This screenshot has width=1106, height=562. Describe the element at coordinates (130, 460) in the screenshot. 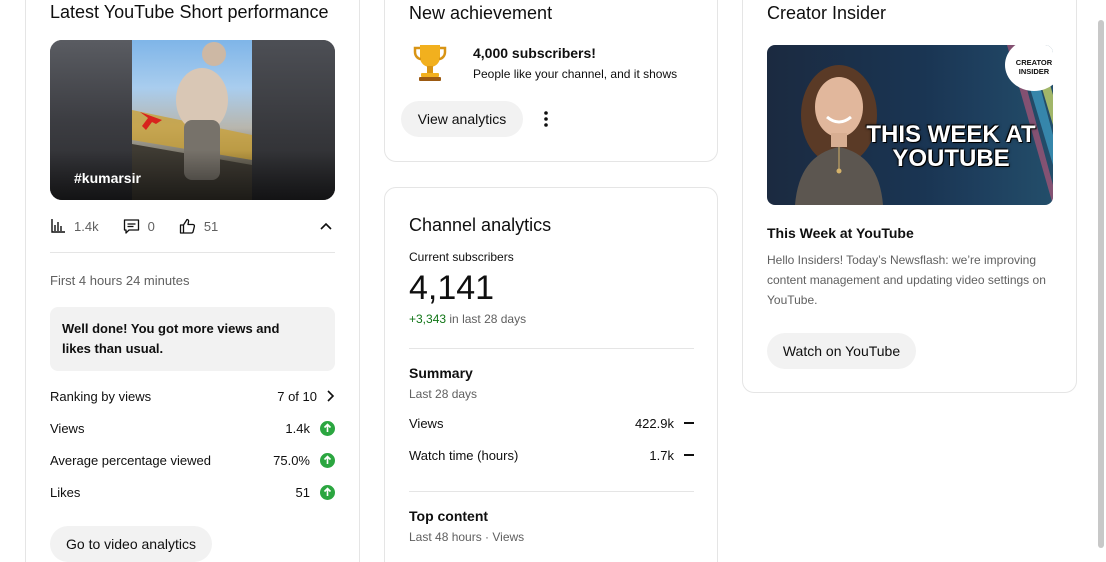

I see `metric-label: Average percentage viewed` at that location.